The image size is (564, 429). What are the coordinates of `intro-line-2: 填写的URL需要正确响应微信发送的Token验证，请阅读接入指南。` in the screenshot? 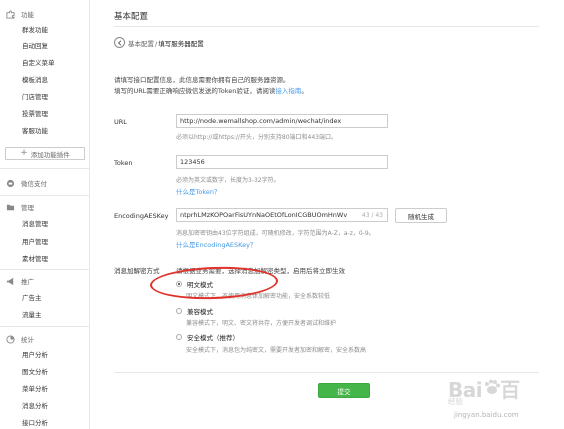 It's located at (211, 90).